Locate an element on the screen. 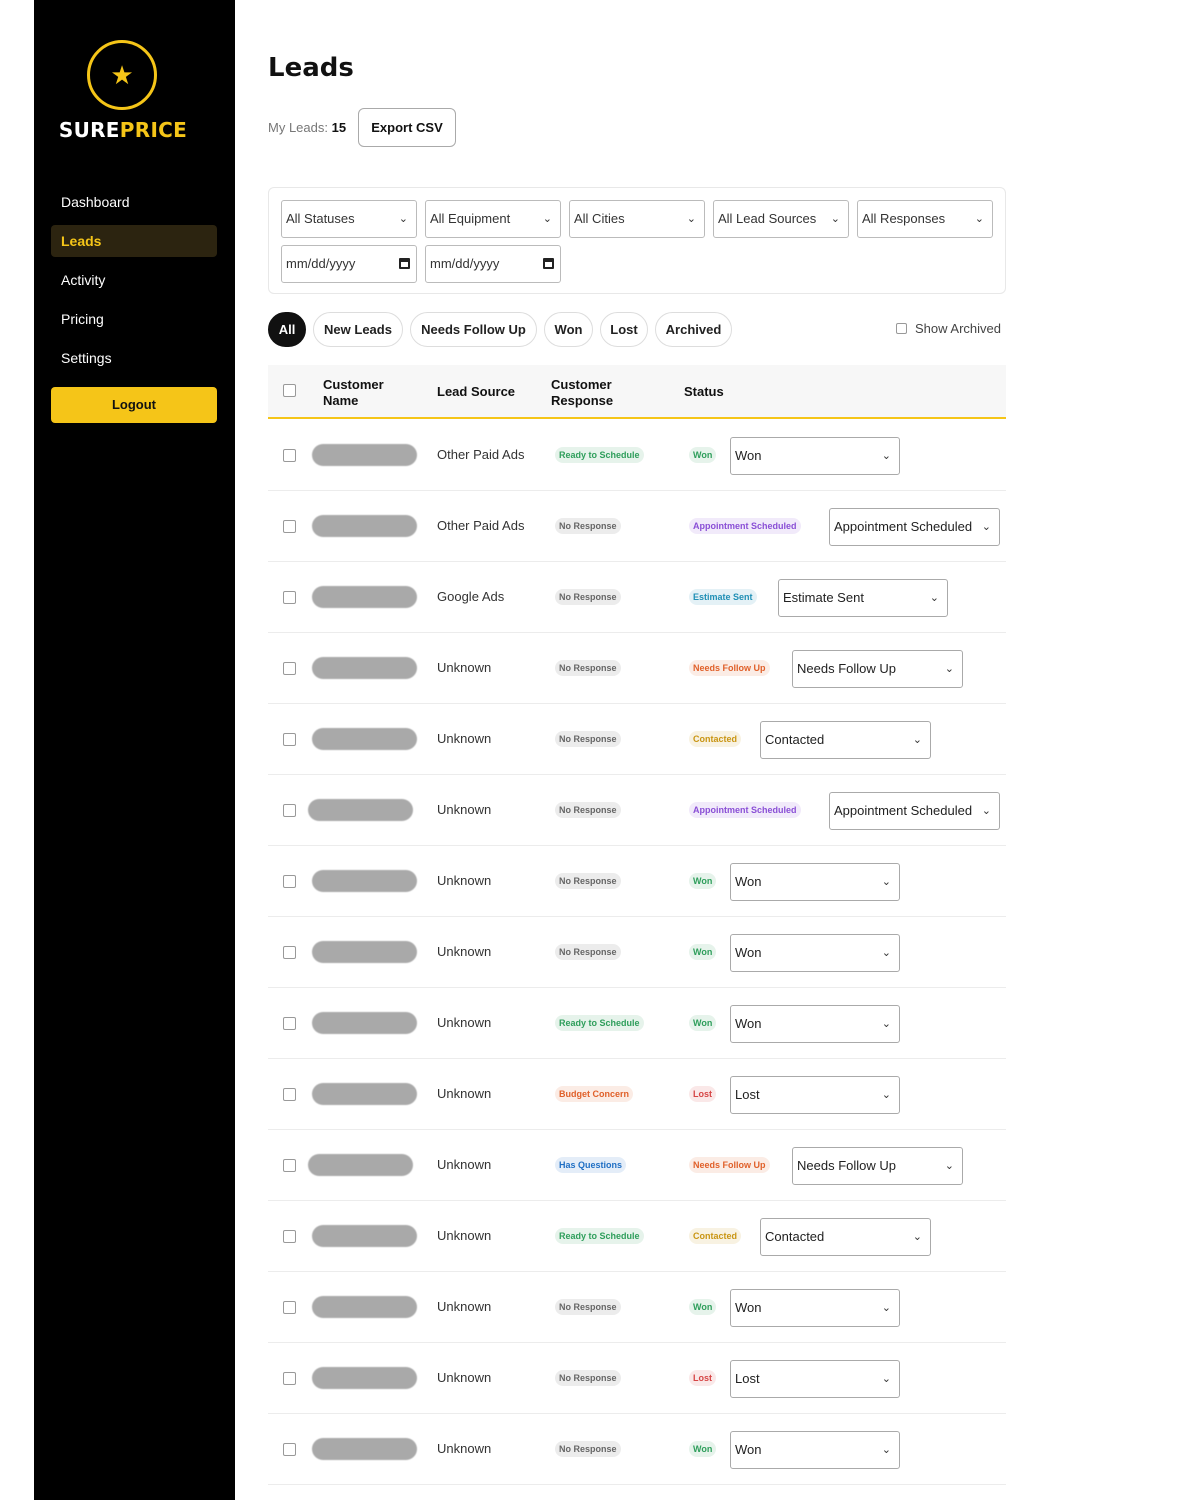 This screenshot has width=1200, height=1500. tab-needs-follow-up: Needs Follow Up is located at coordinates (473, 329).